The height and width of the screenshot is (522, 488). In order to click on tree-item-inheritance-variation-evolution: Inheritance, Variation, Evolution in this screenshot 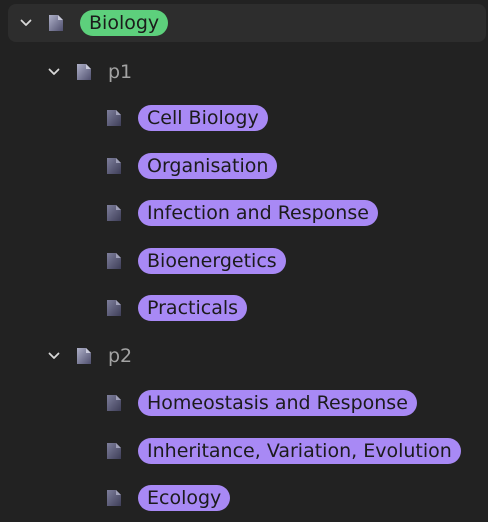, I will do `click(290, 451)`.